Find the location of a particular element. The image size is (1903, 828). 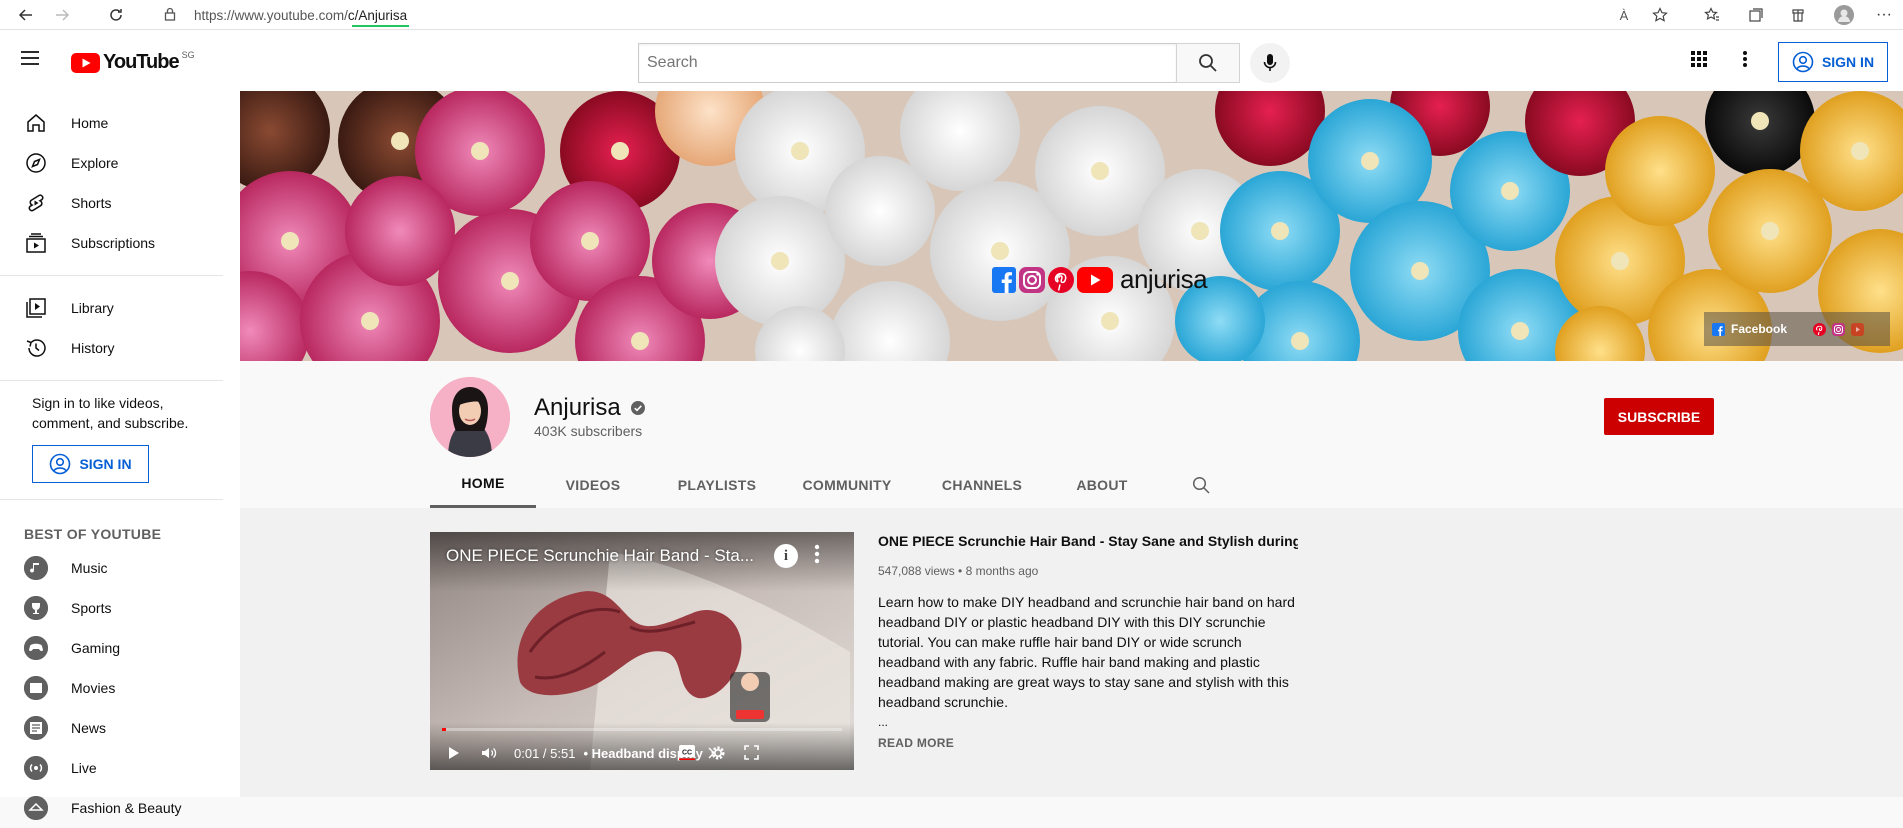

video-progress-bar is located at coordinates (642, 729).